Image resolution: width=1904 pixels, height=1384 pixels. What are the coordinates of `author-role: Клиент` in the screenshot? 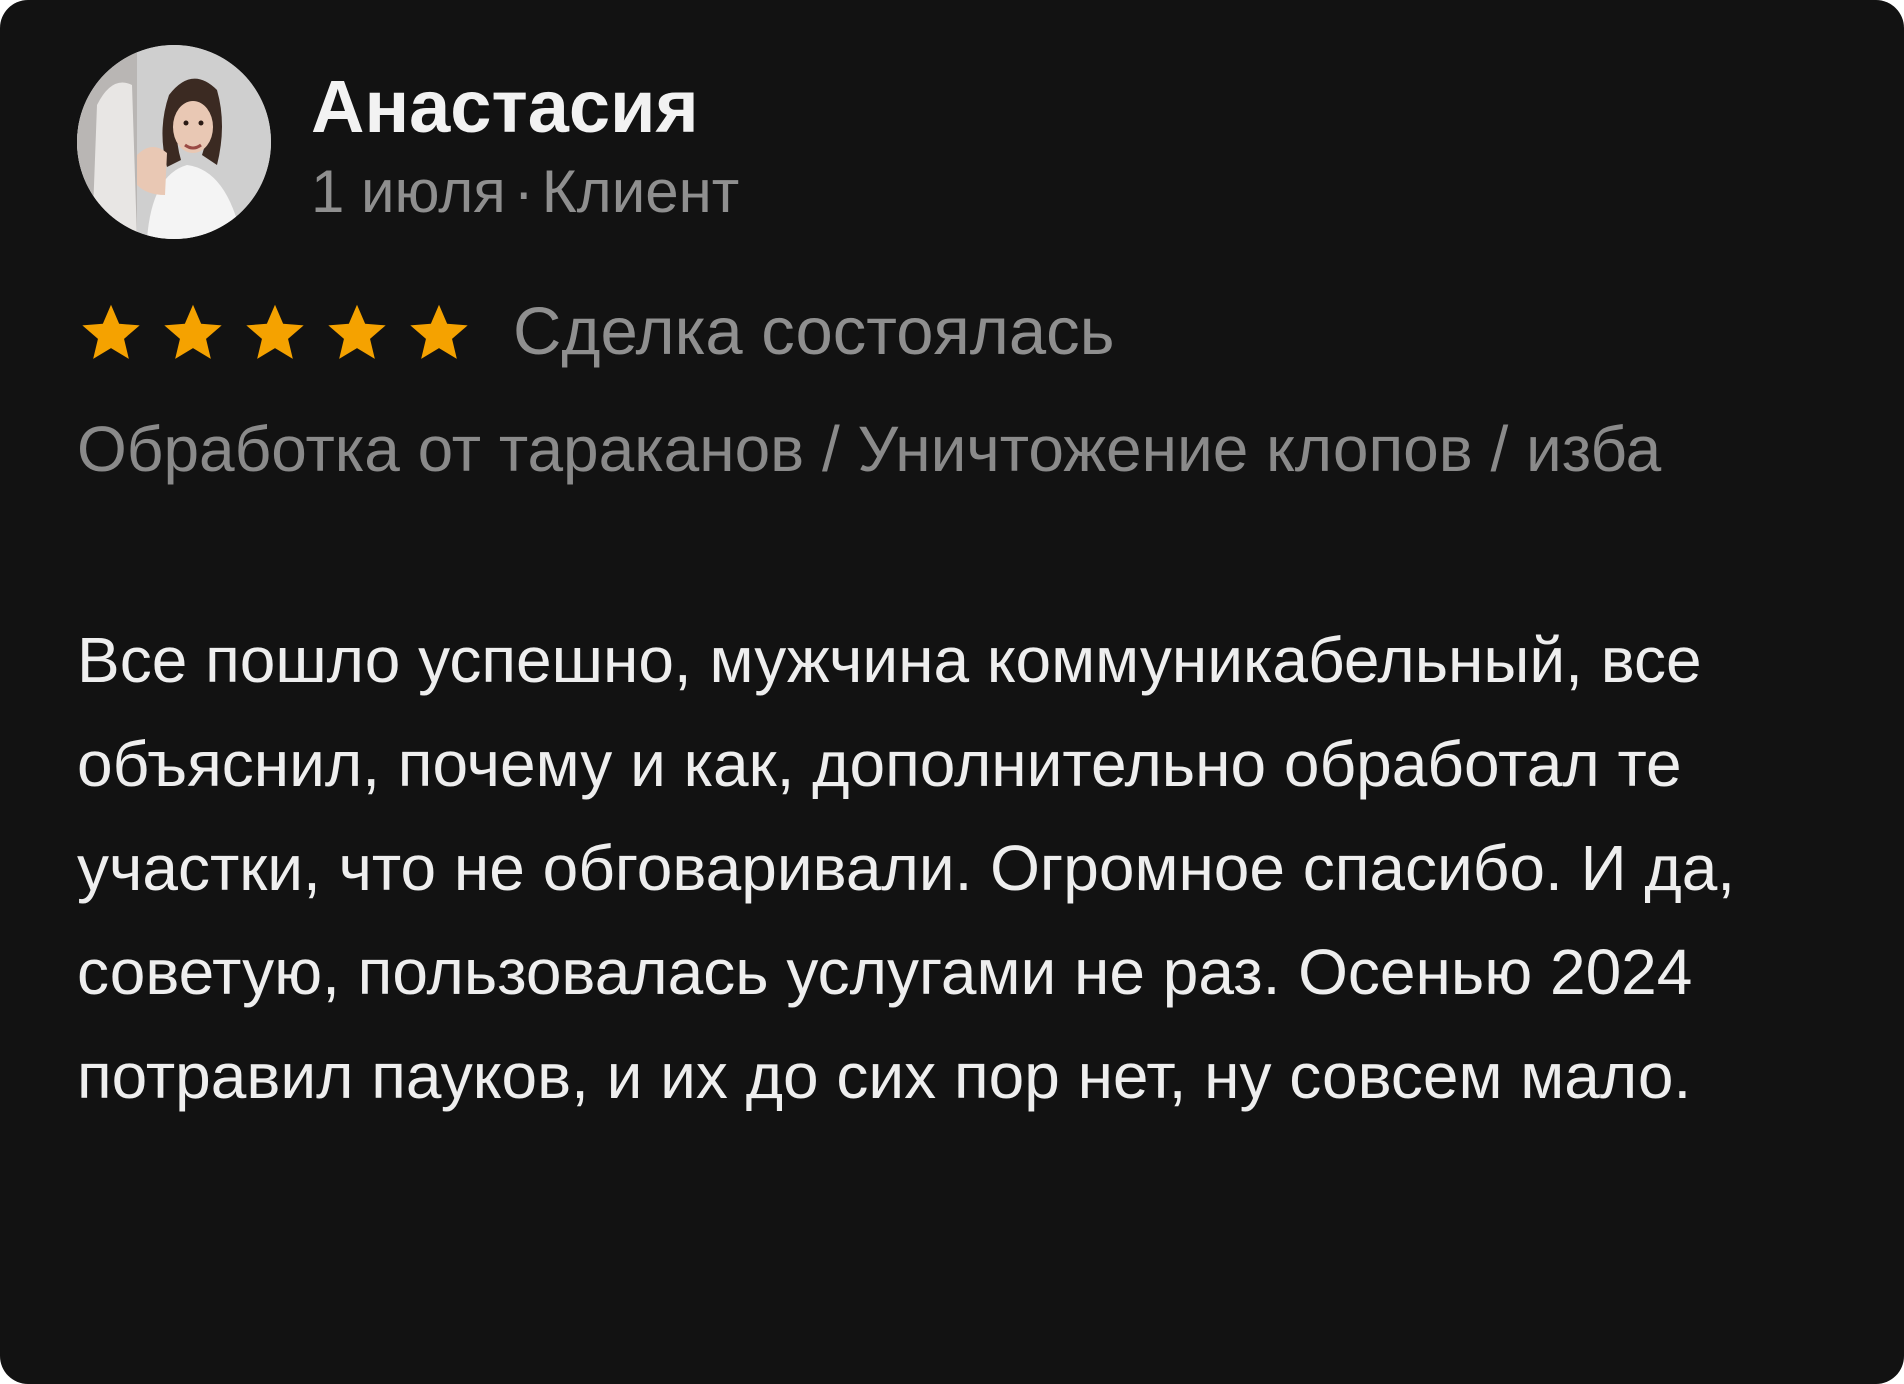 It's located at (640, 191).